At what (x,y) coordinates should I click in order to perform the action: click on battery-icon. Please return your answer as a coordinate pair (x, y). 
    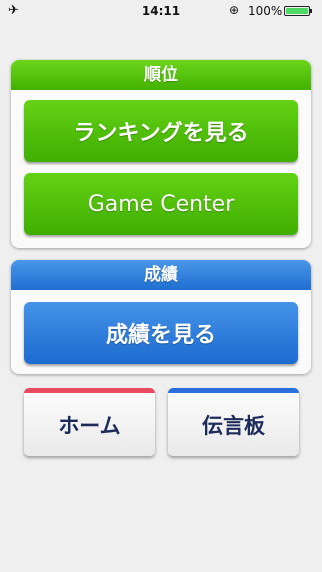
    Looking at the image, I should click on (298, 11).